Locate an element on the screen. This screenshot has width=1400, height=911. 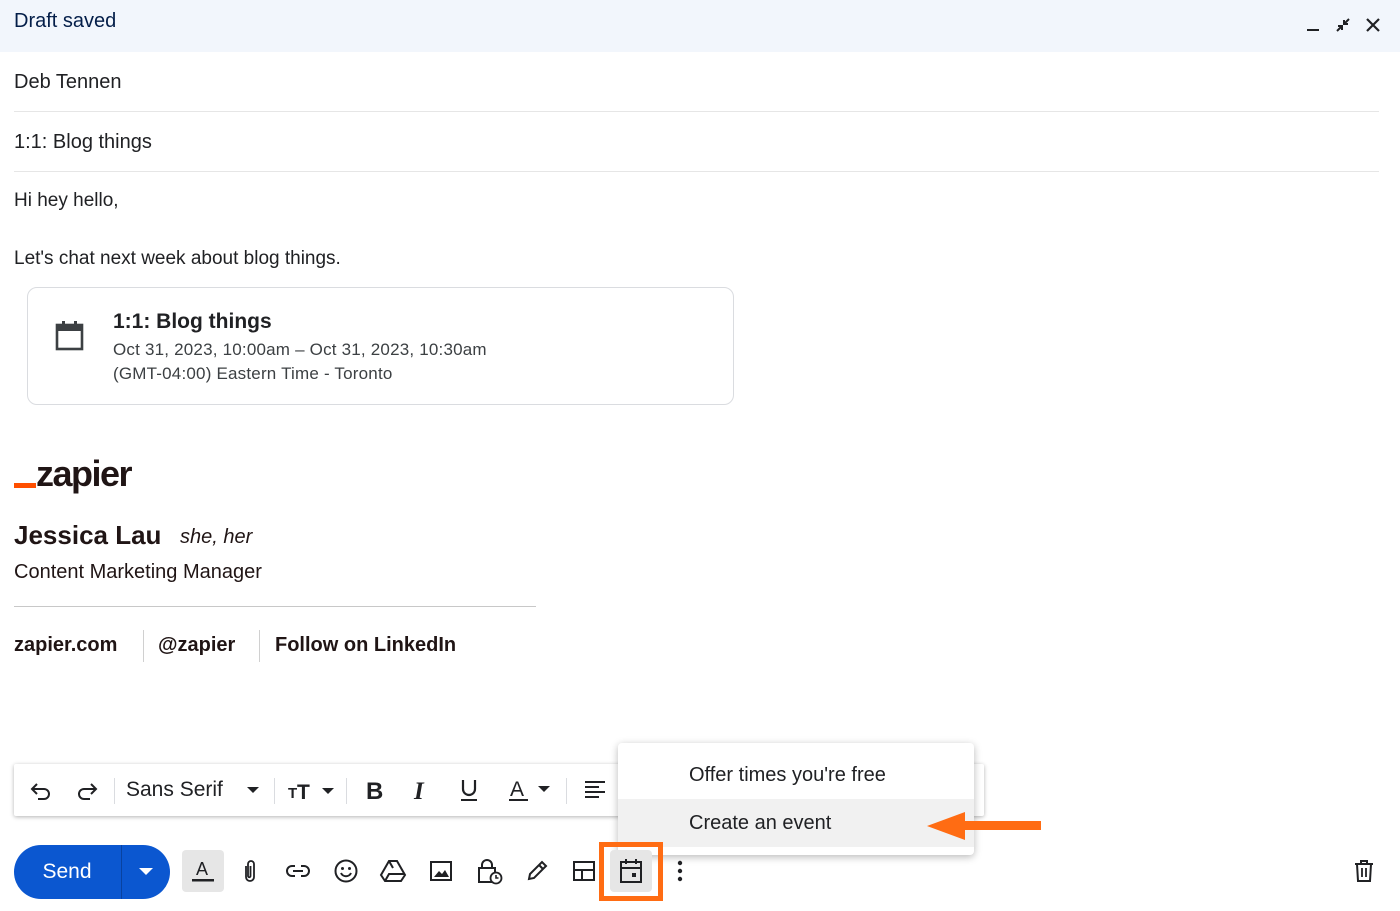
align-button is located at coordinates (597, 790).